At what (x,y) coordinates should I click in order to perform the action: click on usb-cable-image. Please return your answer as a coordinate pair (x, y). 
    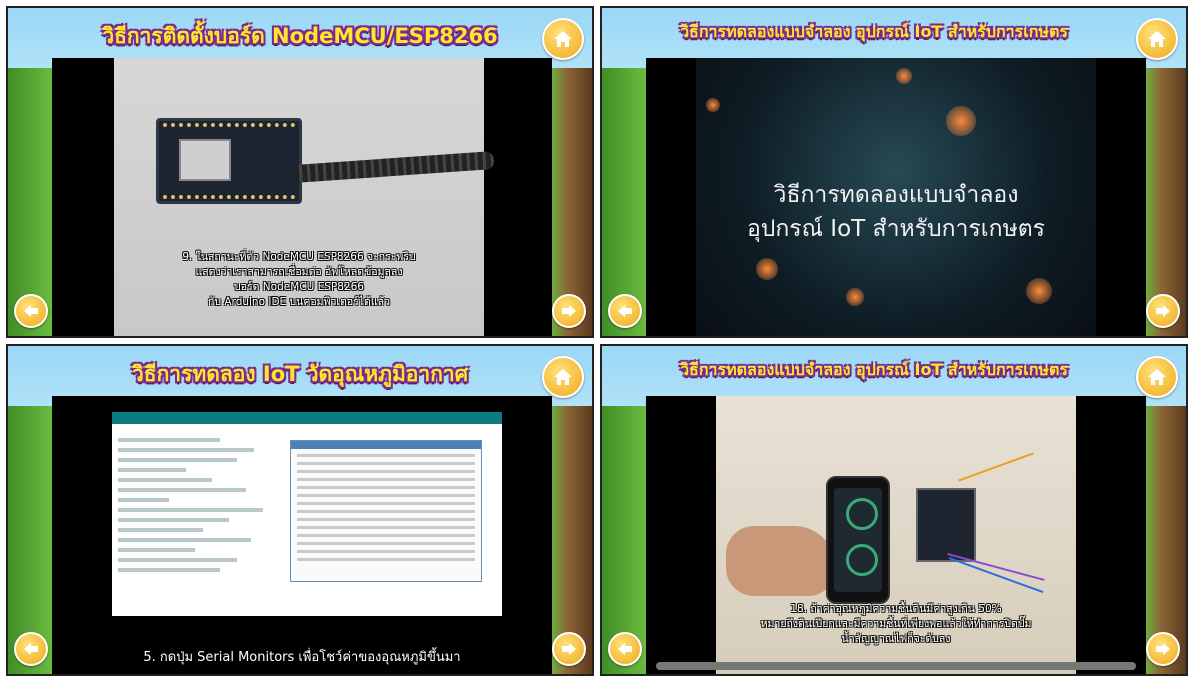
    Looking at the image, I should click on (394, 167).